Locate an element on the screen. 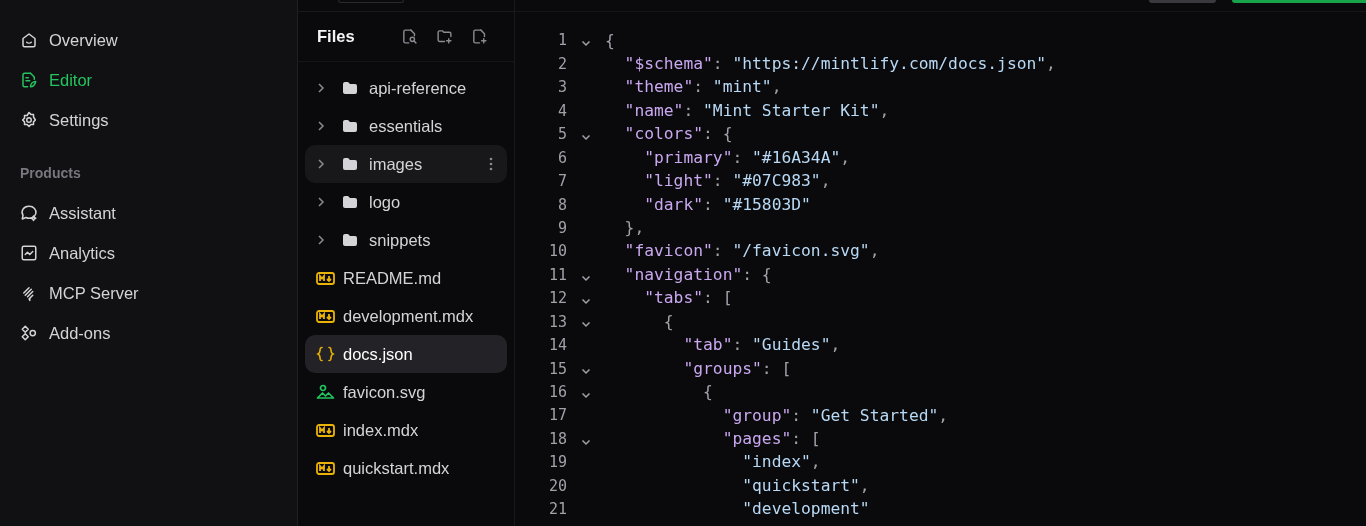  nav-item: Add-ons is located at coordinates (158, 333).